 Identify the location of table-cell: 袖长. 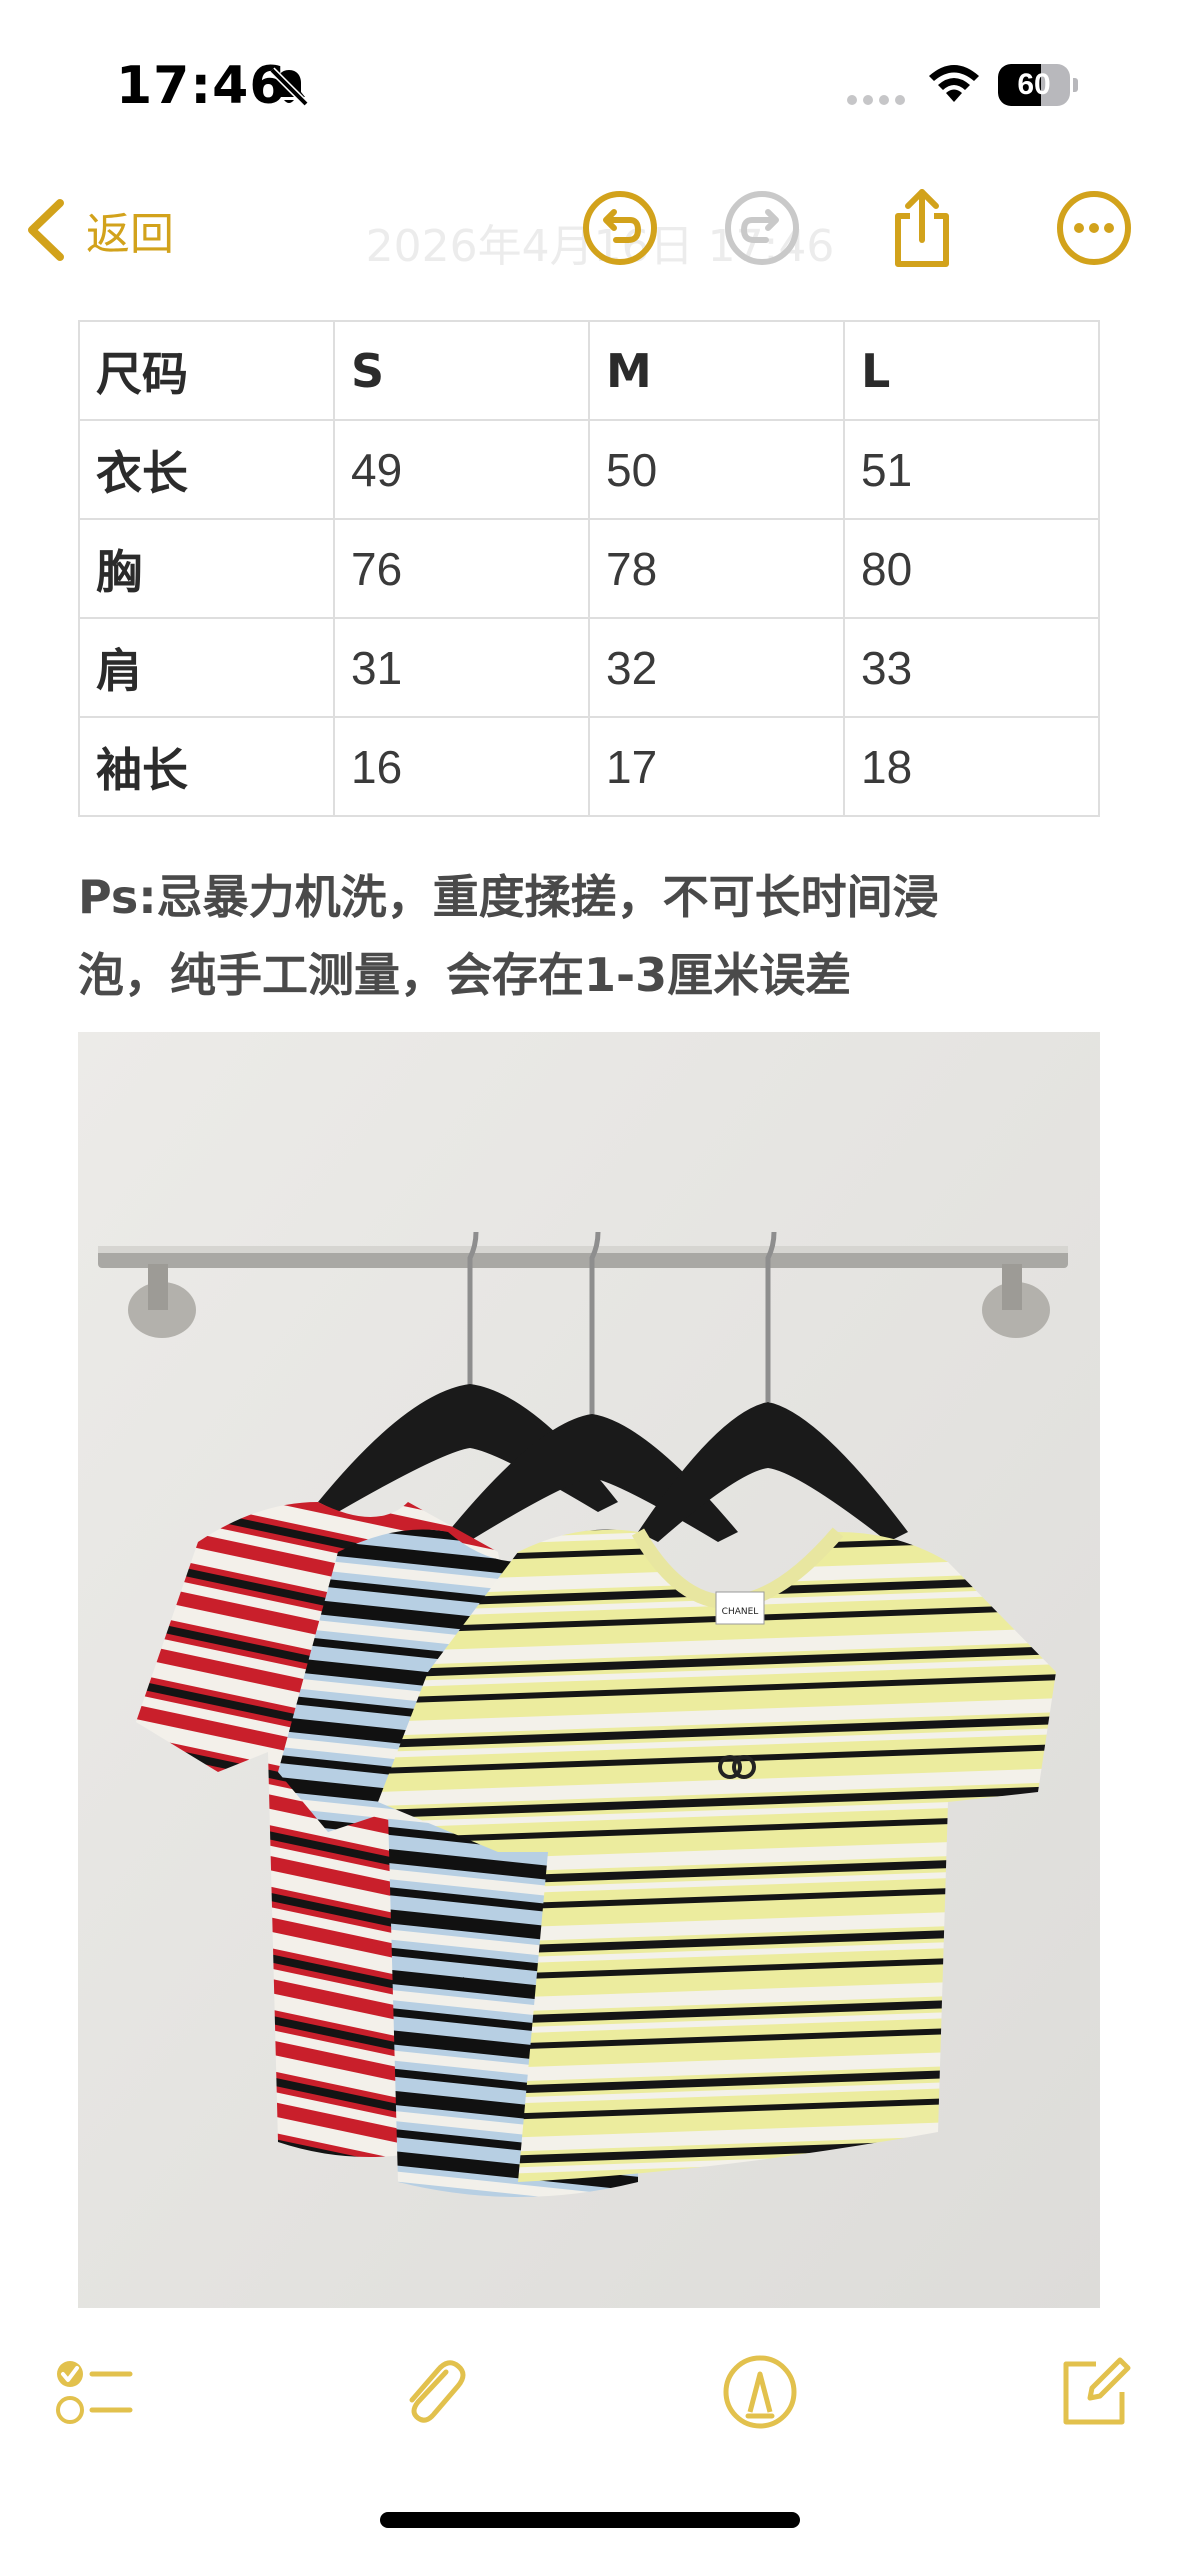
(206, 766).